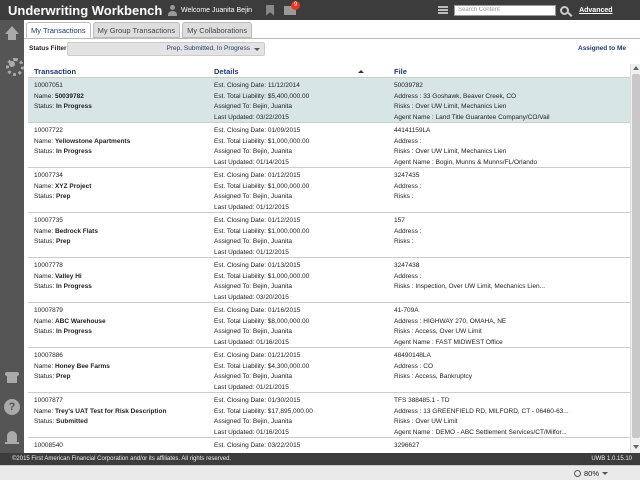 The image size is (640, 480). Describe the element at coordinates (217, 30) in the screenshot. I see `tab-my-collaborations: My Collaborations` at that location.